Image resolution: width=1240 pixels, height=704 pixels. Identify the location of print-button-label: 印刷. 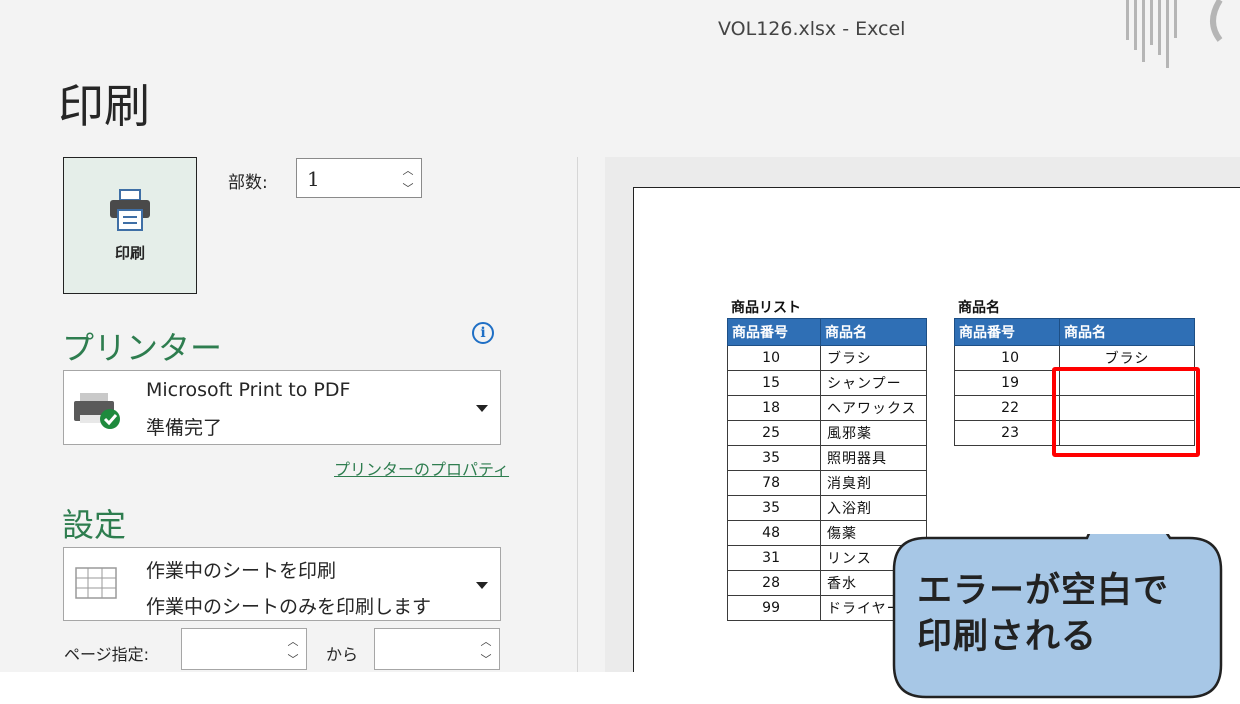
(129, 253).